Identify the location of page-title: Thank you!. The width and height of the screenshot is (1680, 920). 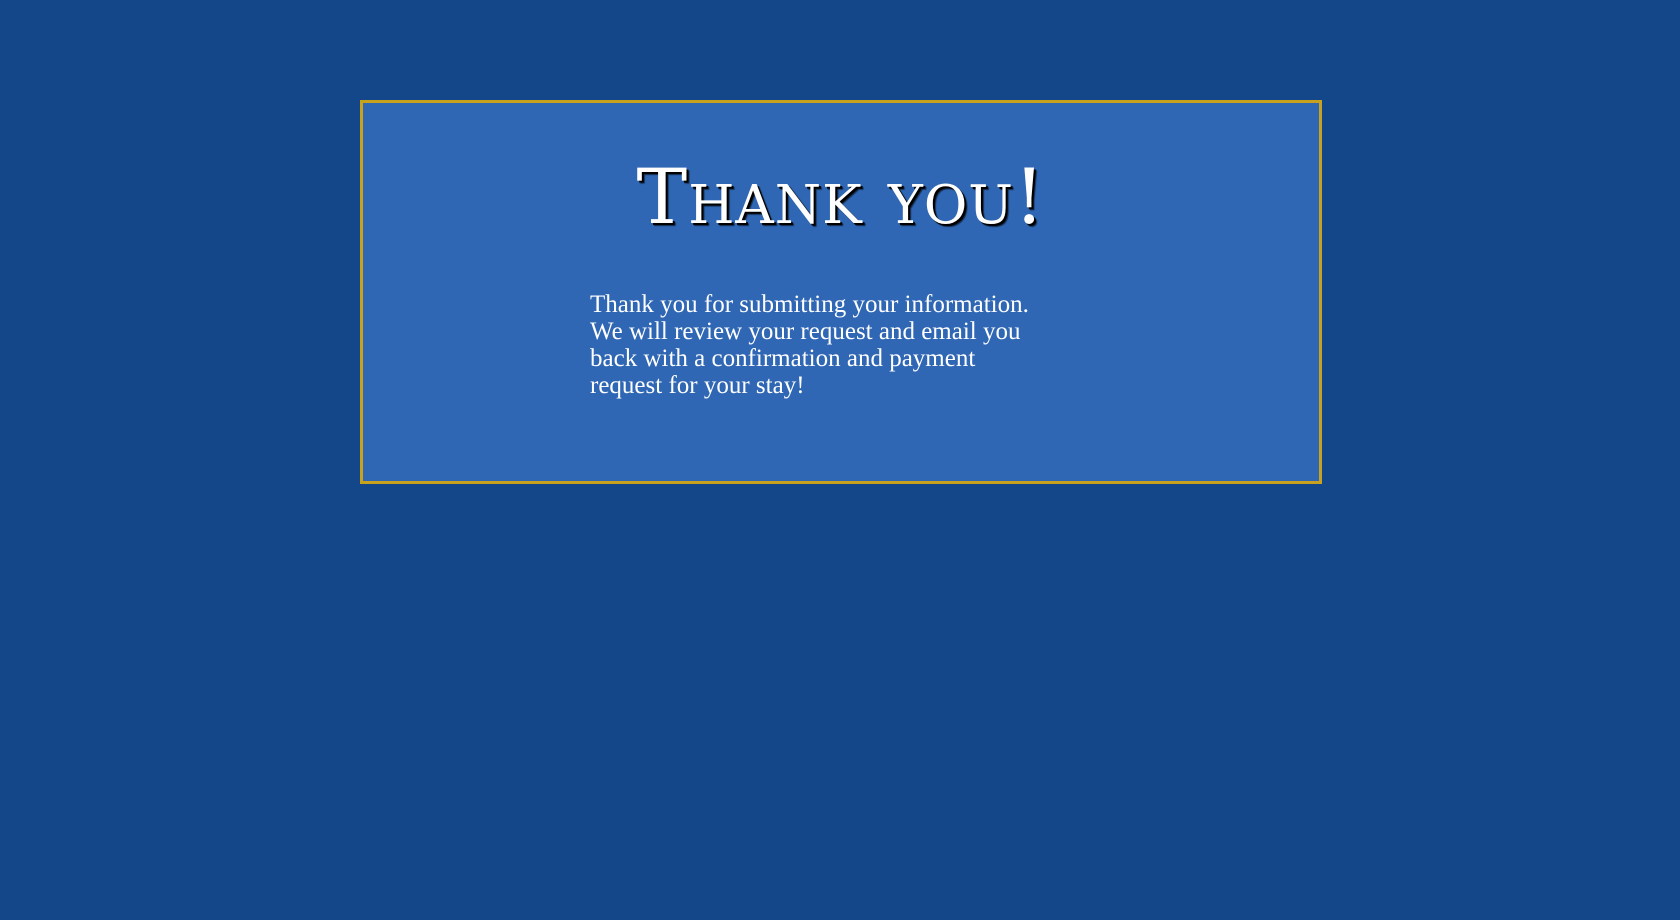
(841, 196).